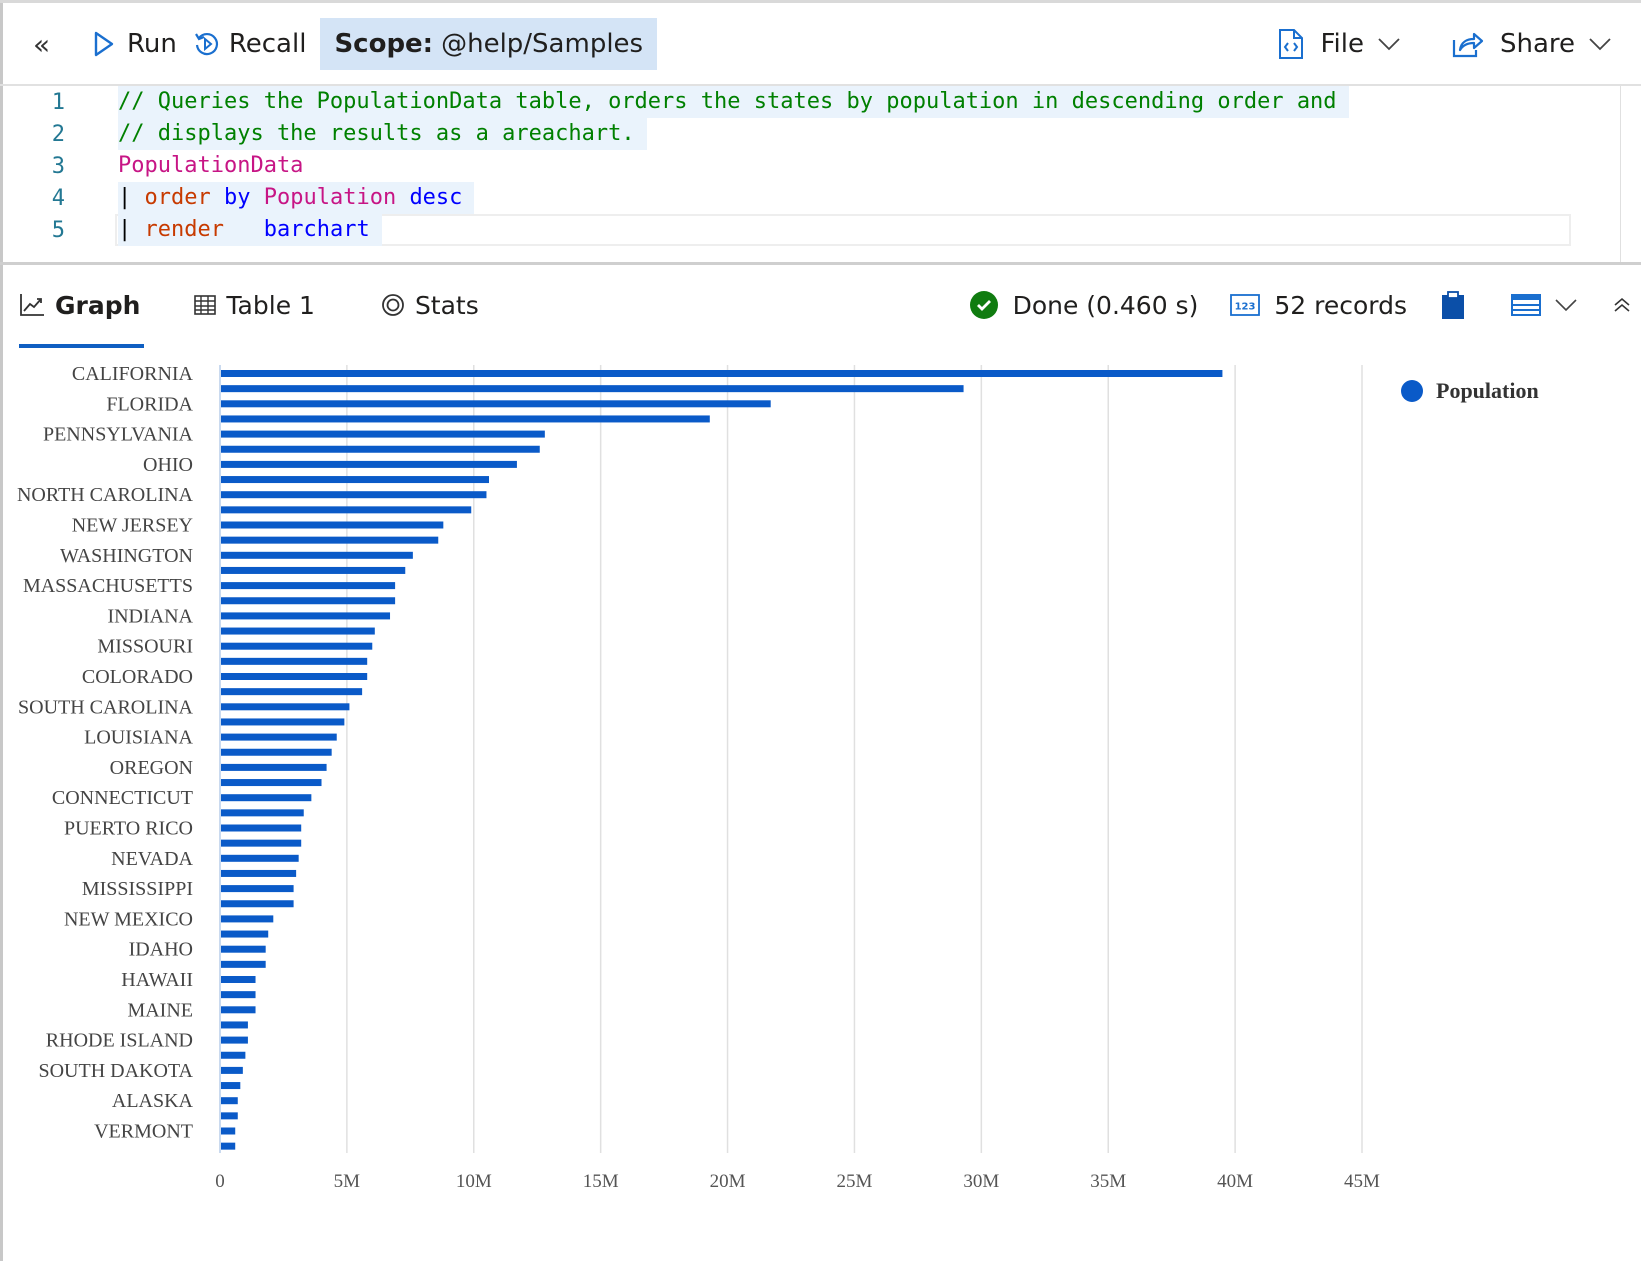  What do you see at coordinates (32, 305) in the screenshot?
I see `line-chart-icon` at bounding box center [32, 305].